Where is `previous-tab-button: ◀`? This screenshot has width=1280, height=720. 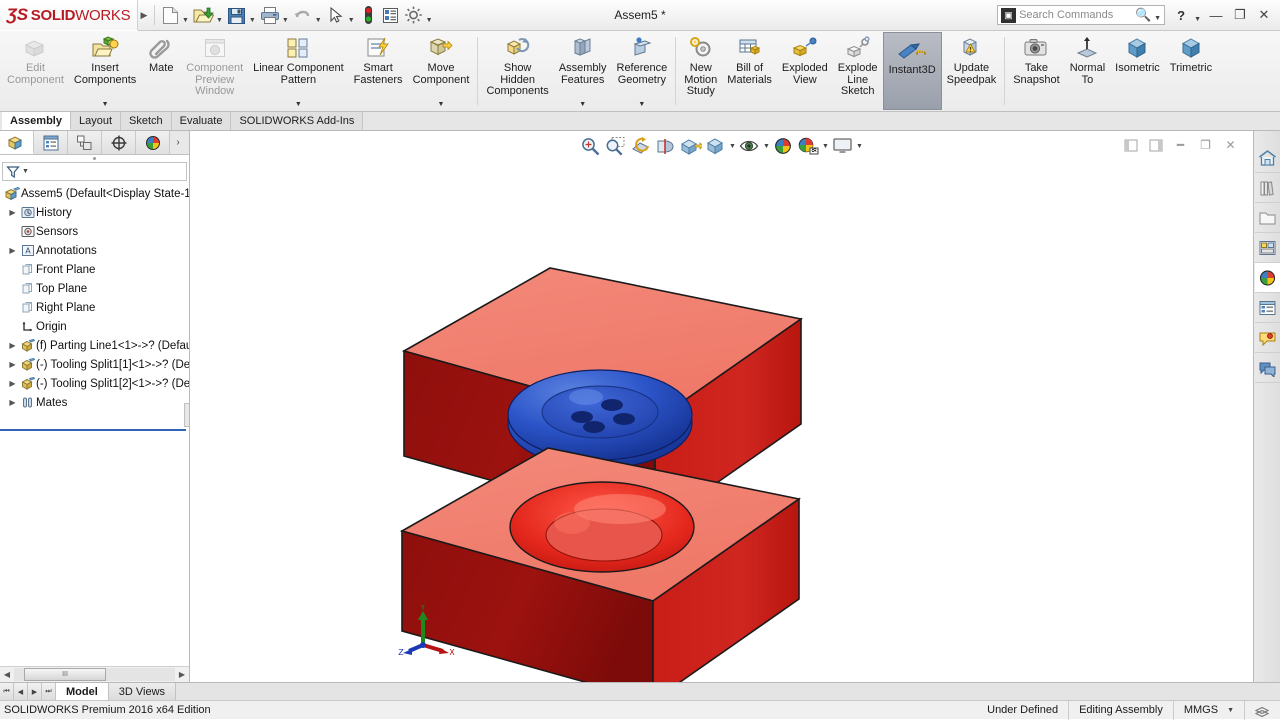 previous-tab-button: ◀ is located at coordinates (21, 691).